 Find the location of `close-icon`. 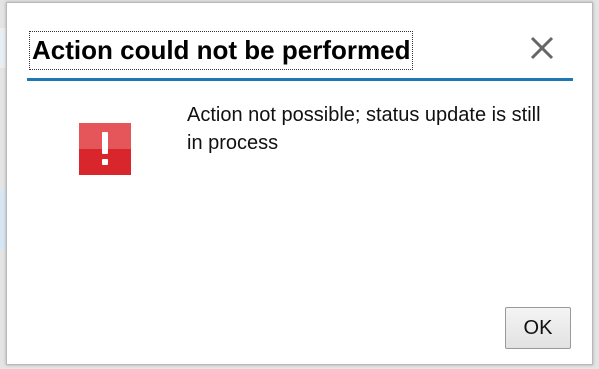

close-icon is located at coordinates (542, 48).